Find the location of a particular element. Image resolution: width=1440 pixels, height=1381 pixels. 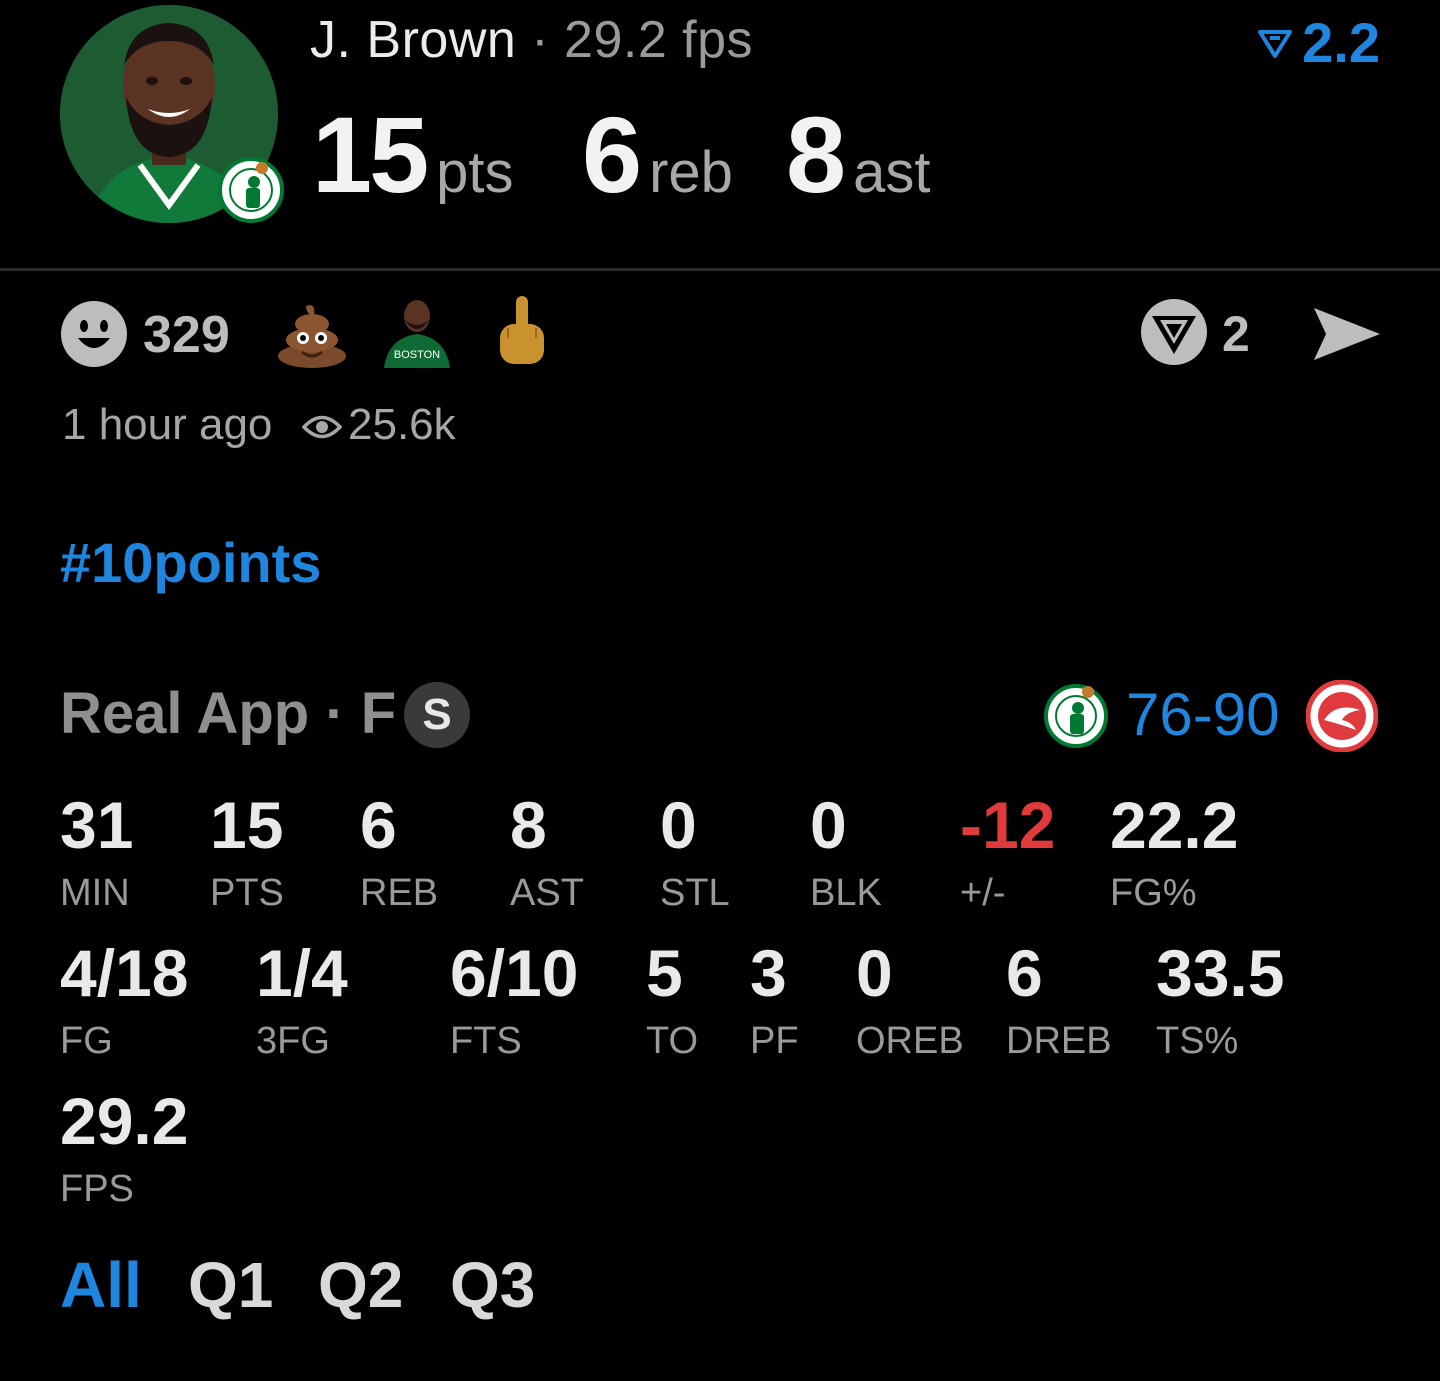

stat-3fg: 1/4 3FG is located at coordinates (302, 1000).